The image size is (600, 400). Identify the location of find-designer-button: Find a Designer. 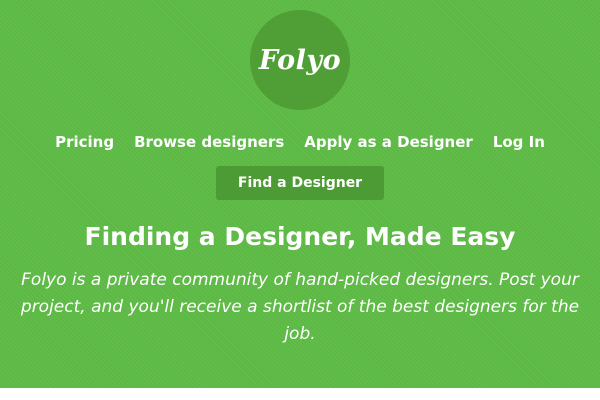
(300, 183).